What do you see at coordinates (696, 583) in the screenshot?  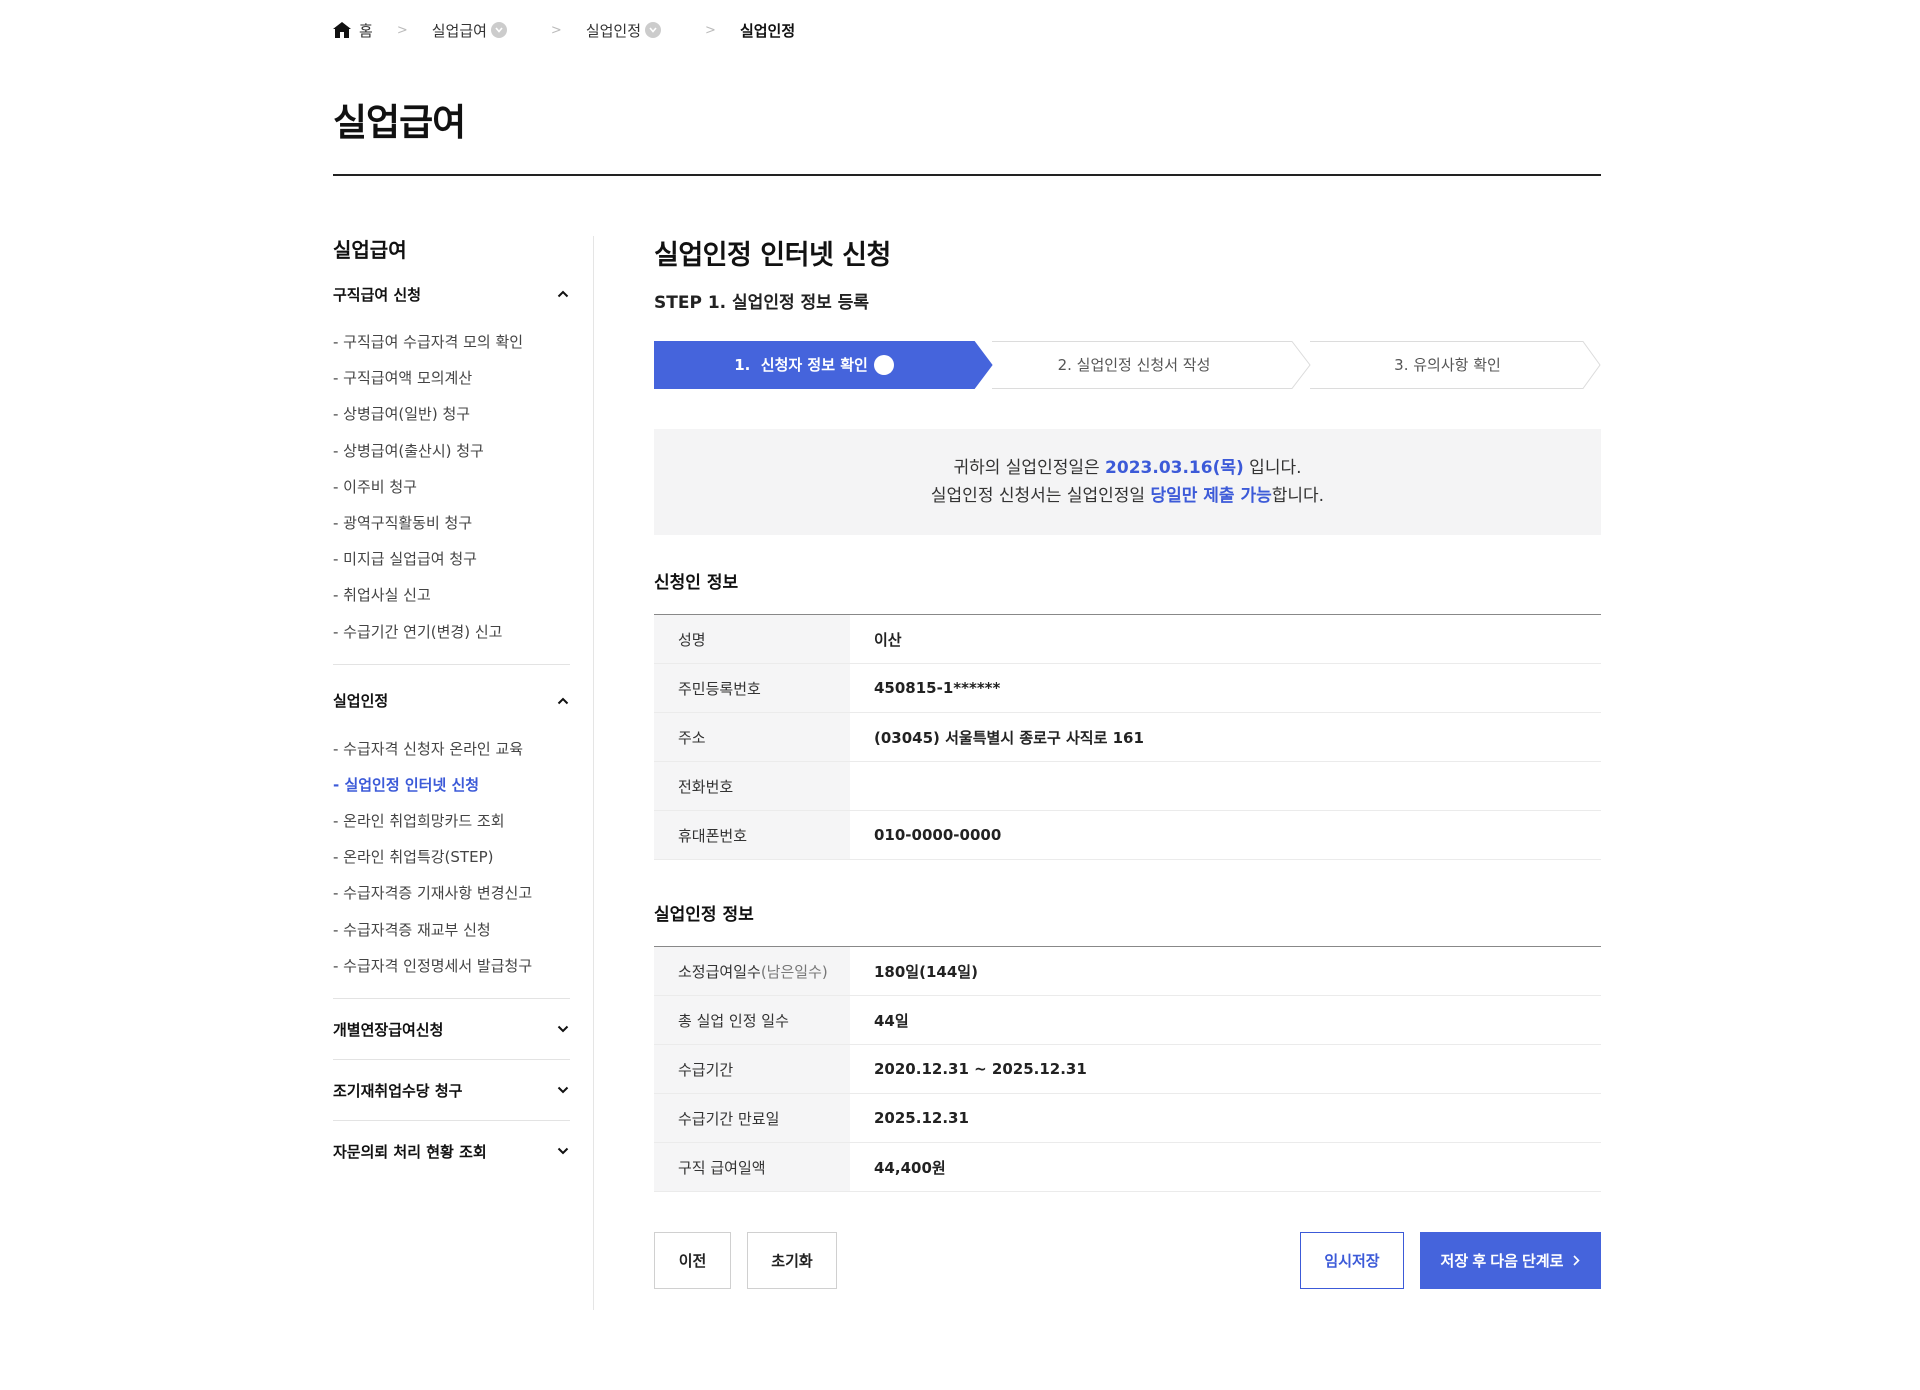 I see `applicant-info-title: 신청인 정보` at bounding box center [696, 583].